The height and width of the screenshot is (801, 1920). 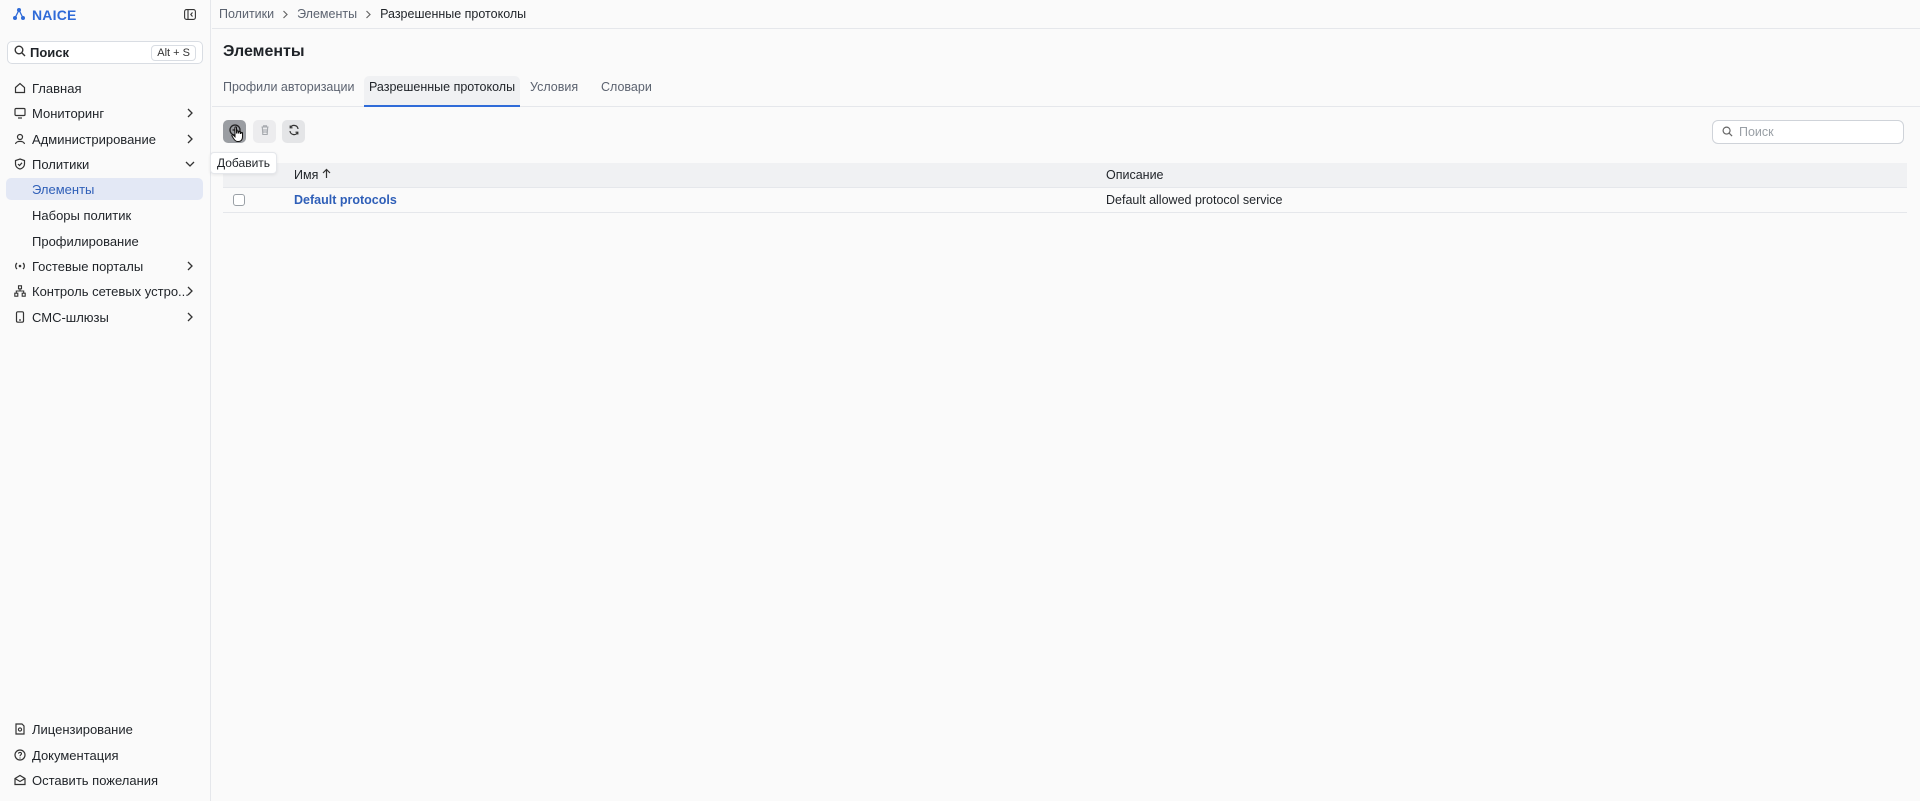 What do you see at coordinates (104, 164) in the screenshot?
I see `nav-item-policies: Политики` at bounding box center [104, 164].